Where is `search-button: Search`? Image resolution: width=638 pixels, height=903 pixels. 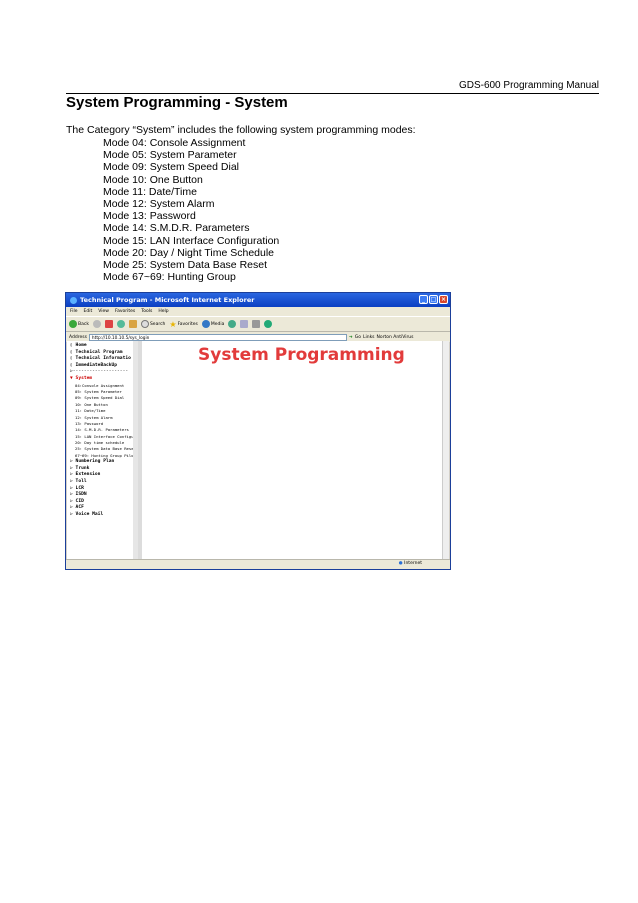 search-button: Search is located at coordinates (153, 324).